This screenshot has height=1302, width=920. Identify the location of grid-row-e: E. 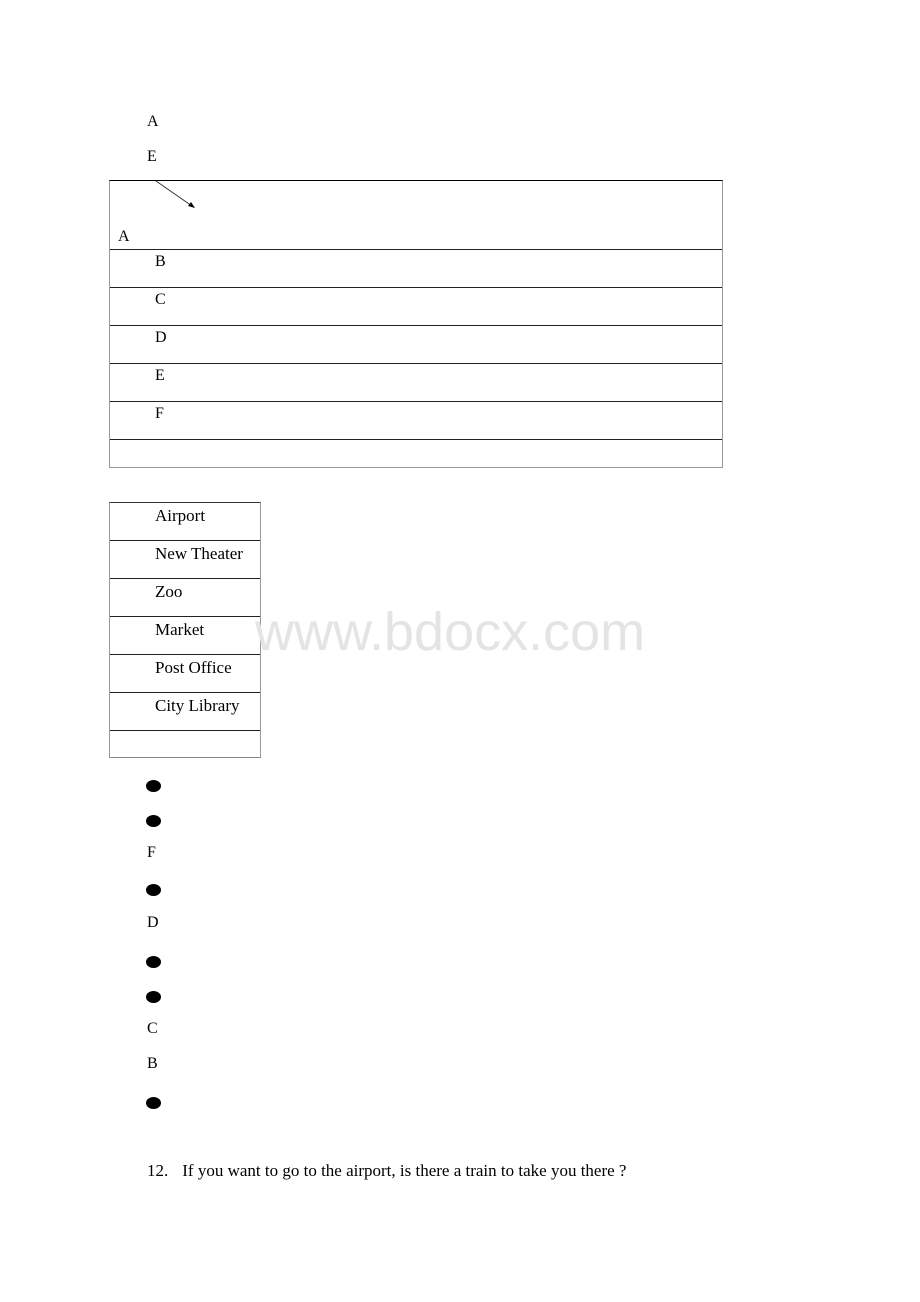
(416, 382).